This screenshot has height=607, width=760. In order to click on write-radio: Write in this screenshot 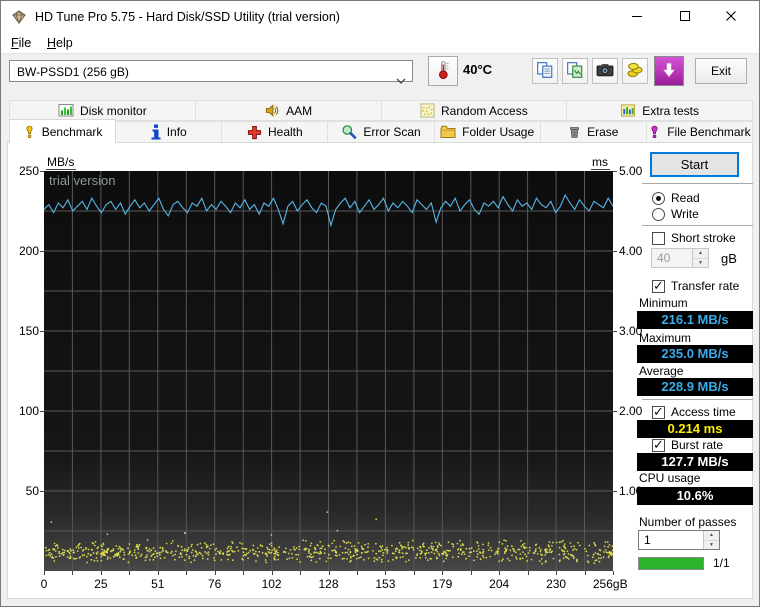, I will do `click(675, 214)`.